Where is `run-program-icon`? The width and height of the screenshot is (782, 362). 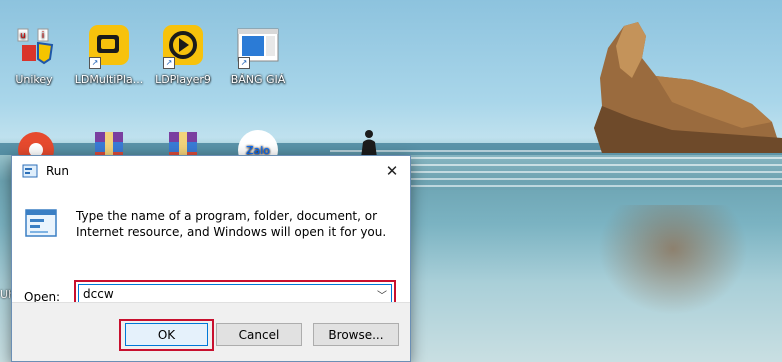 run-program-icon is located at coordinates (41, 223).